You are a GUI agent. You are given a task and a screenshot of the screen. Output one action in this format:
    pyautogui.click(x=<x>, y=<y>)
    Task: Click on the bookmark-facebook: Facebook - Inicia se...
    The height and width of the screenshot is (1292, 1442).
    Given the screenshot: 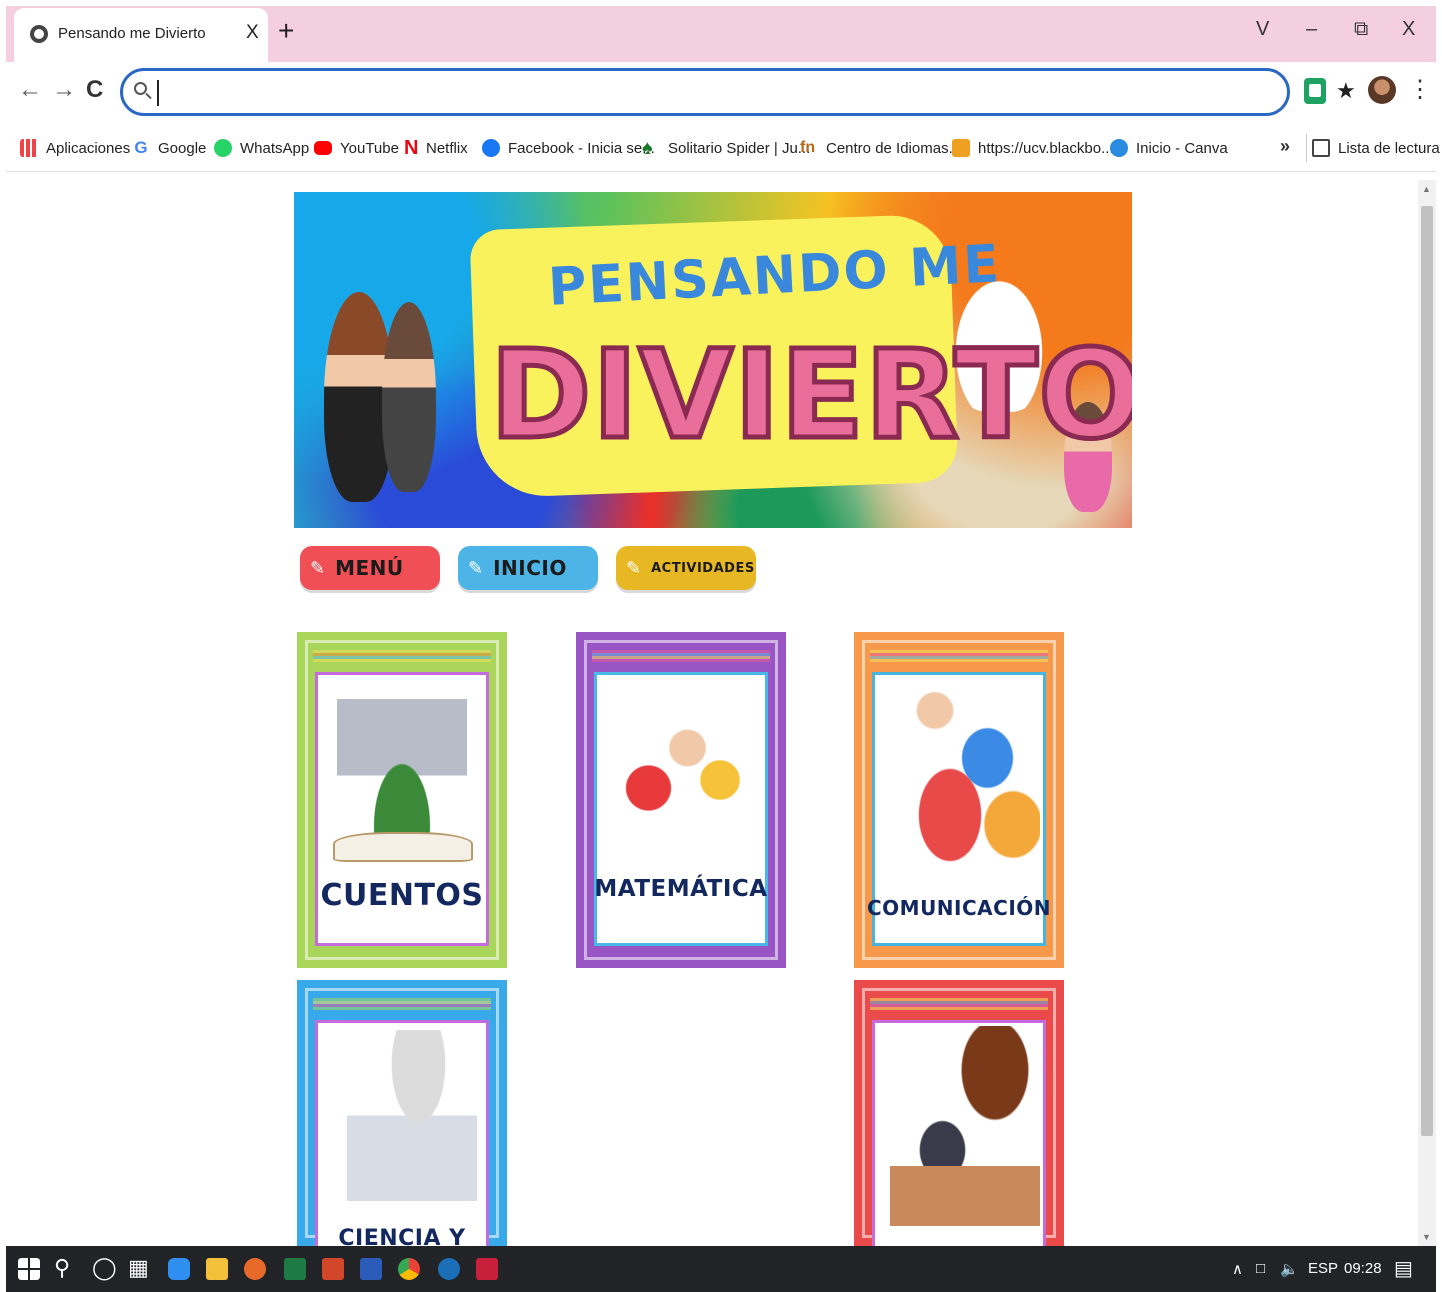 What is the action you would take?
    pyautogui.click(x=568, y=148)
    